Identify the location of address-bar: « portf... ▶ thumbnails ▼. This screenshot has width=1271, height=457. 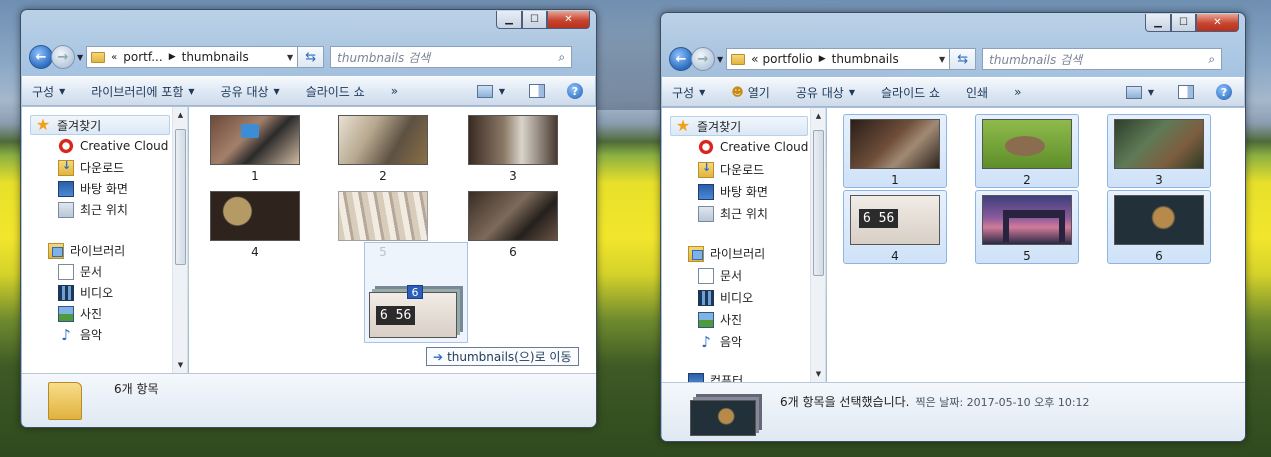
(192, 57).